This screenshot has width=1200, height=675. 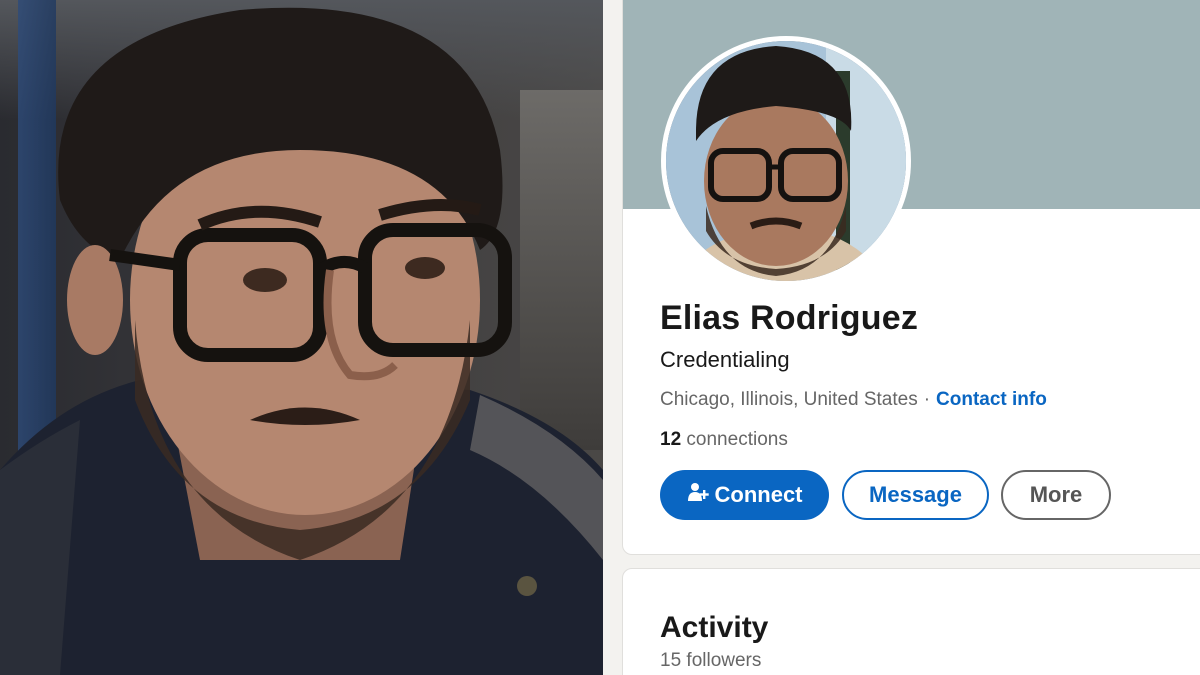 I want to click on connections-count: 12 connections, so click(x=724, y=440).